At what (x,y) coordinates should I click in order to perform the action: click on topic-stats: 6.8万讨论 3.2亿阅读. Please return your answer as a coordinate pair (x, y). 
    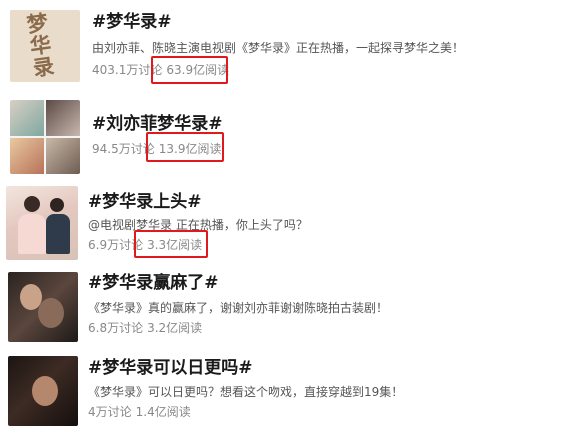
    Looking at the image, I should click on (147, 328).